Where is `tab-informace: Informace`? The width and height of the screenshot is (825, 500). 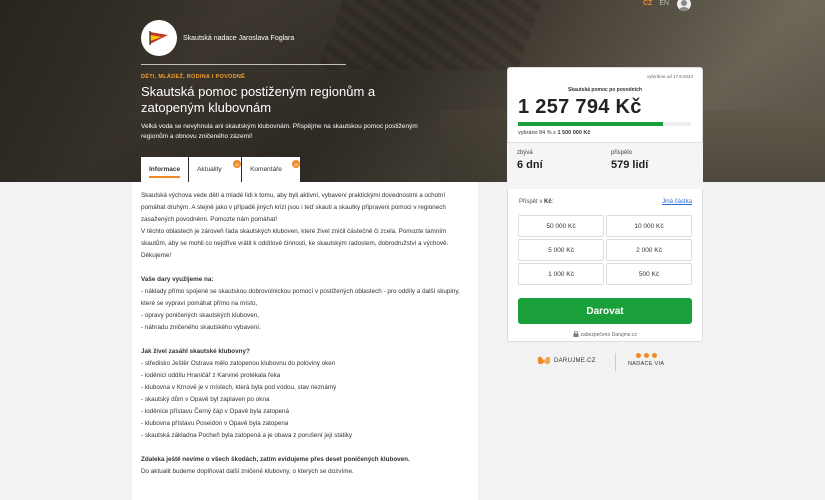 tab-informace: Informace is located at coordinates (165, 169).